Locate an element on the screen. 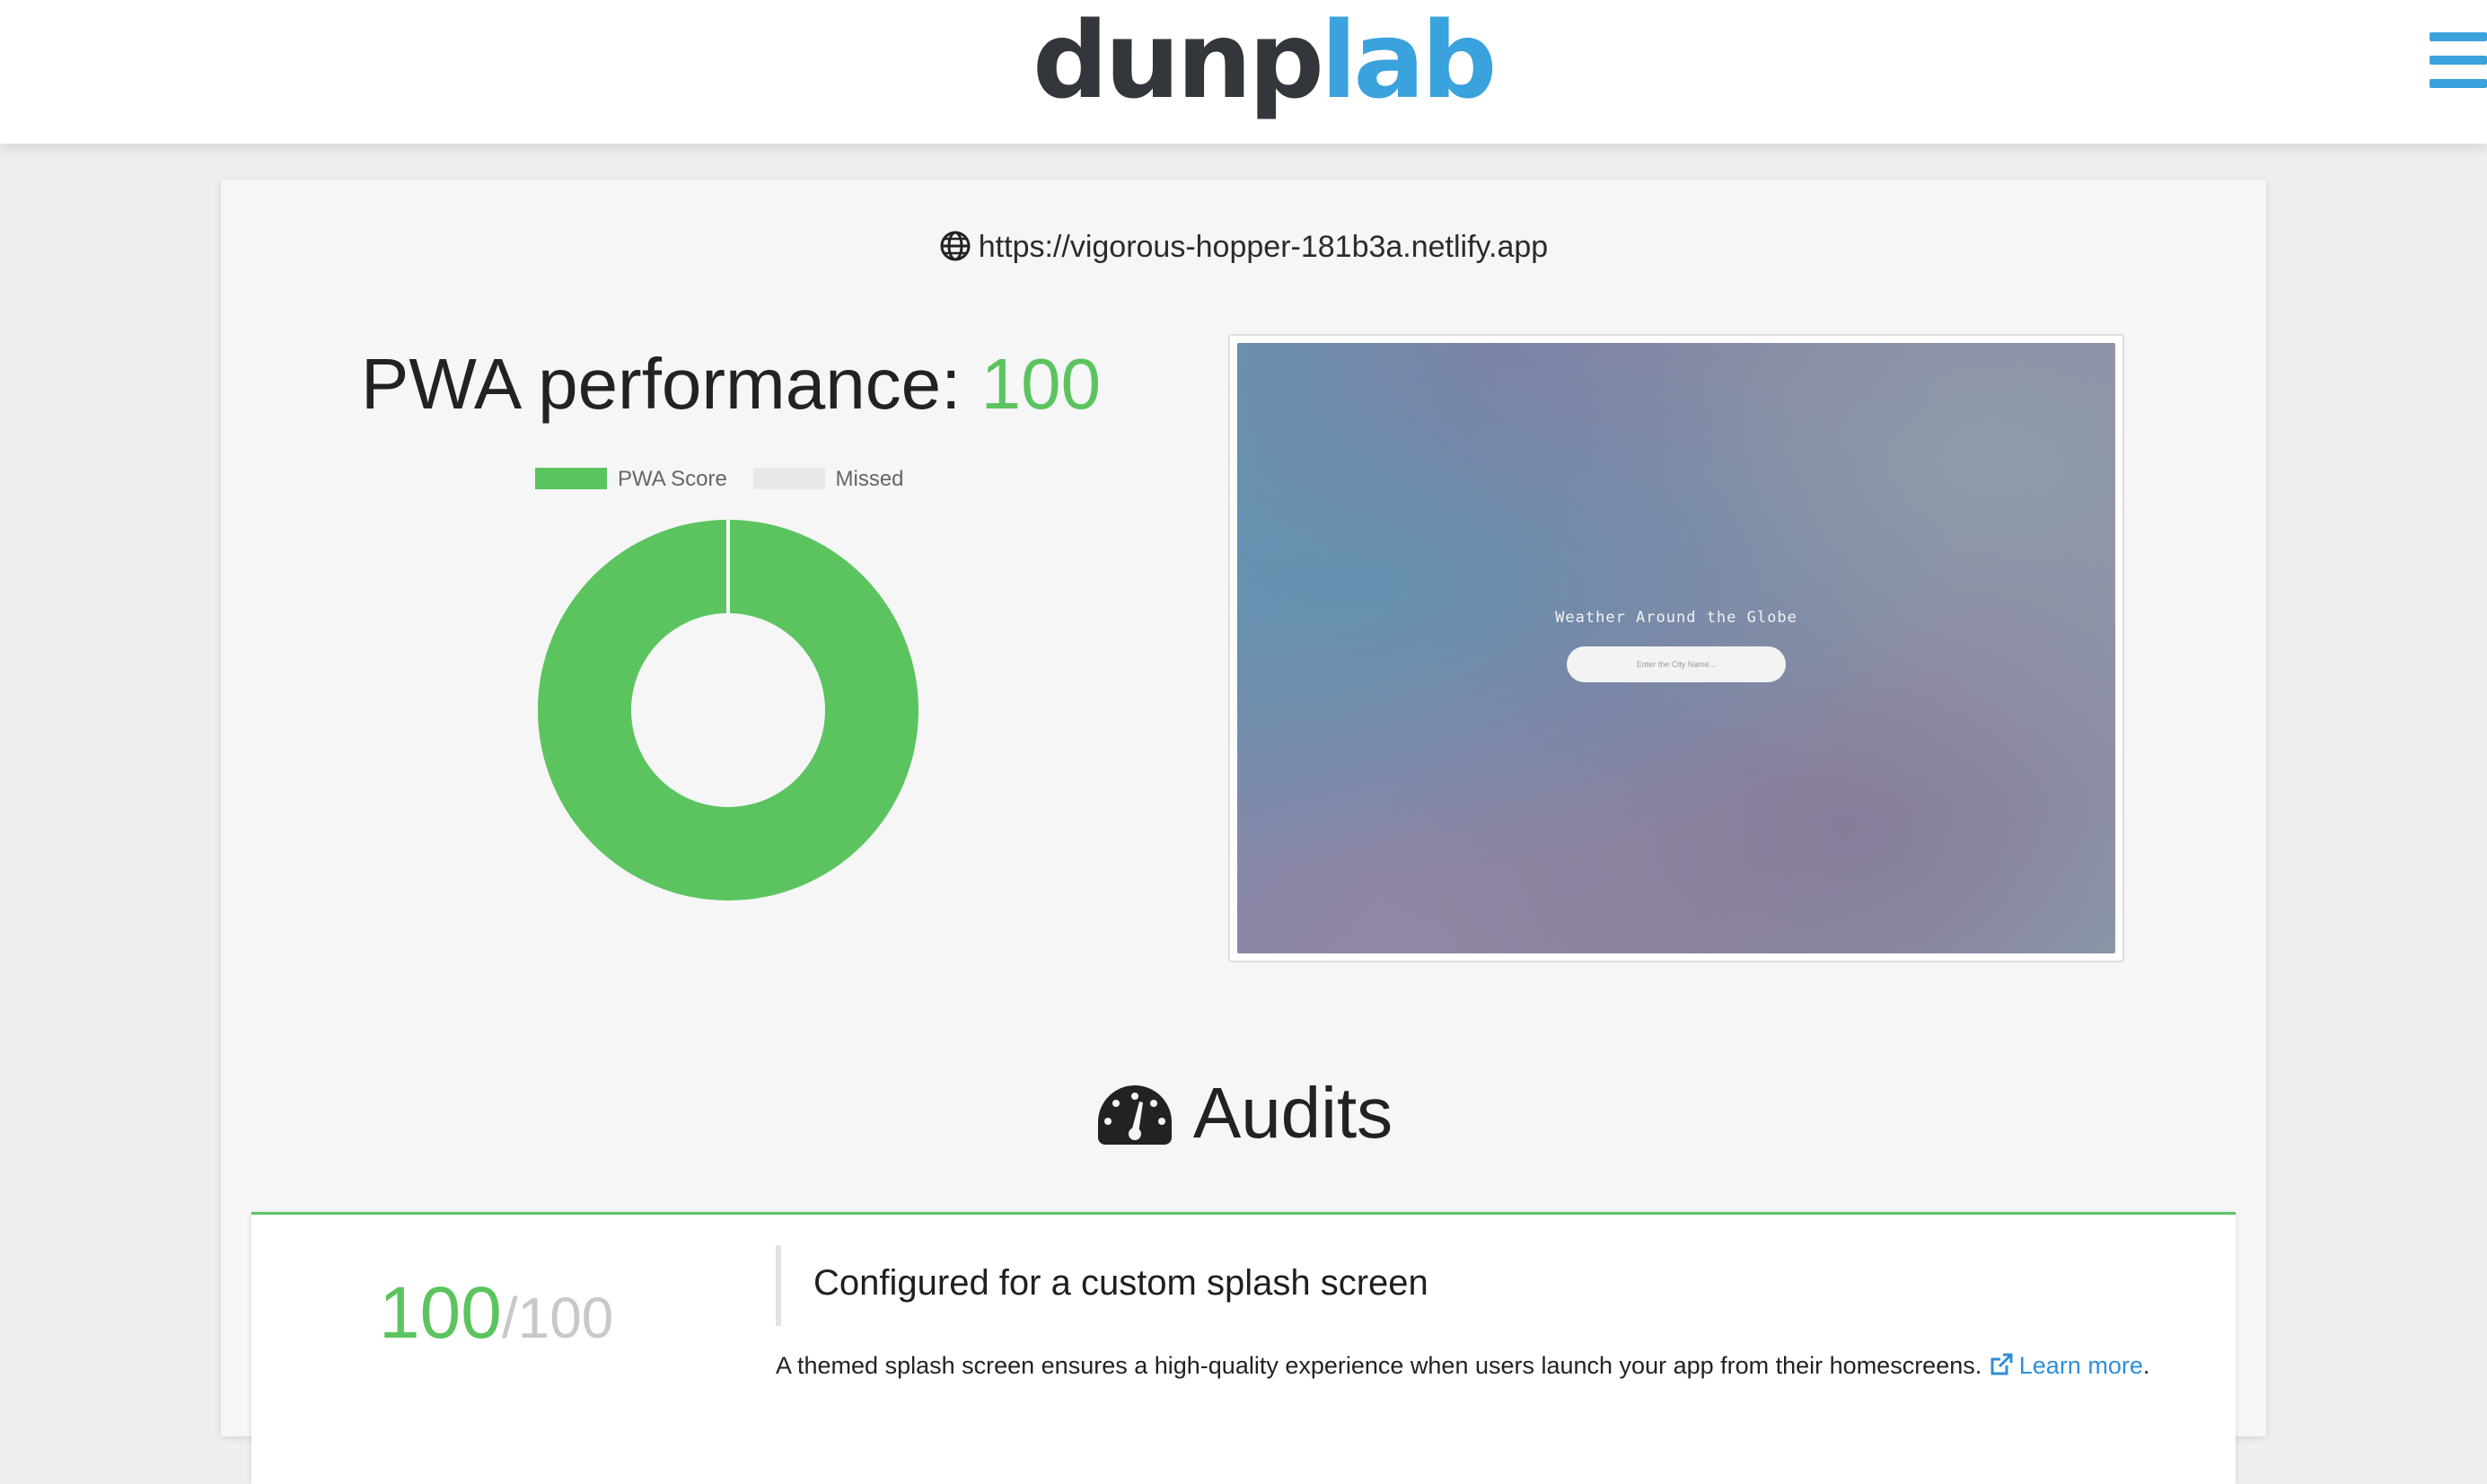 The height and width of the screenshot is (1484, 2487). audits-heading: Audits is located at coordinates (1243, 1113).